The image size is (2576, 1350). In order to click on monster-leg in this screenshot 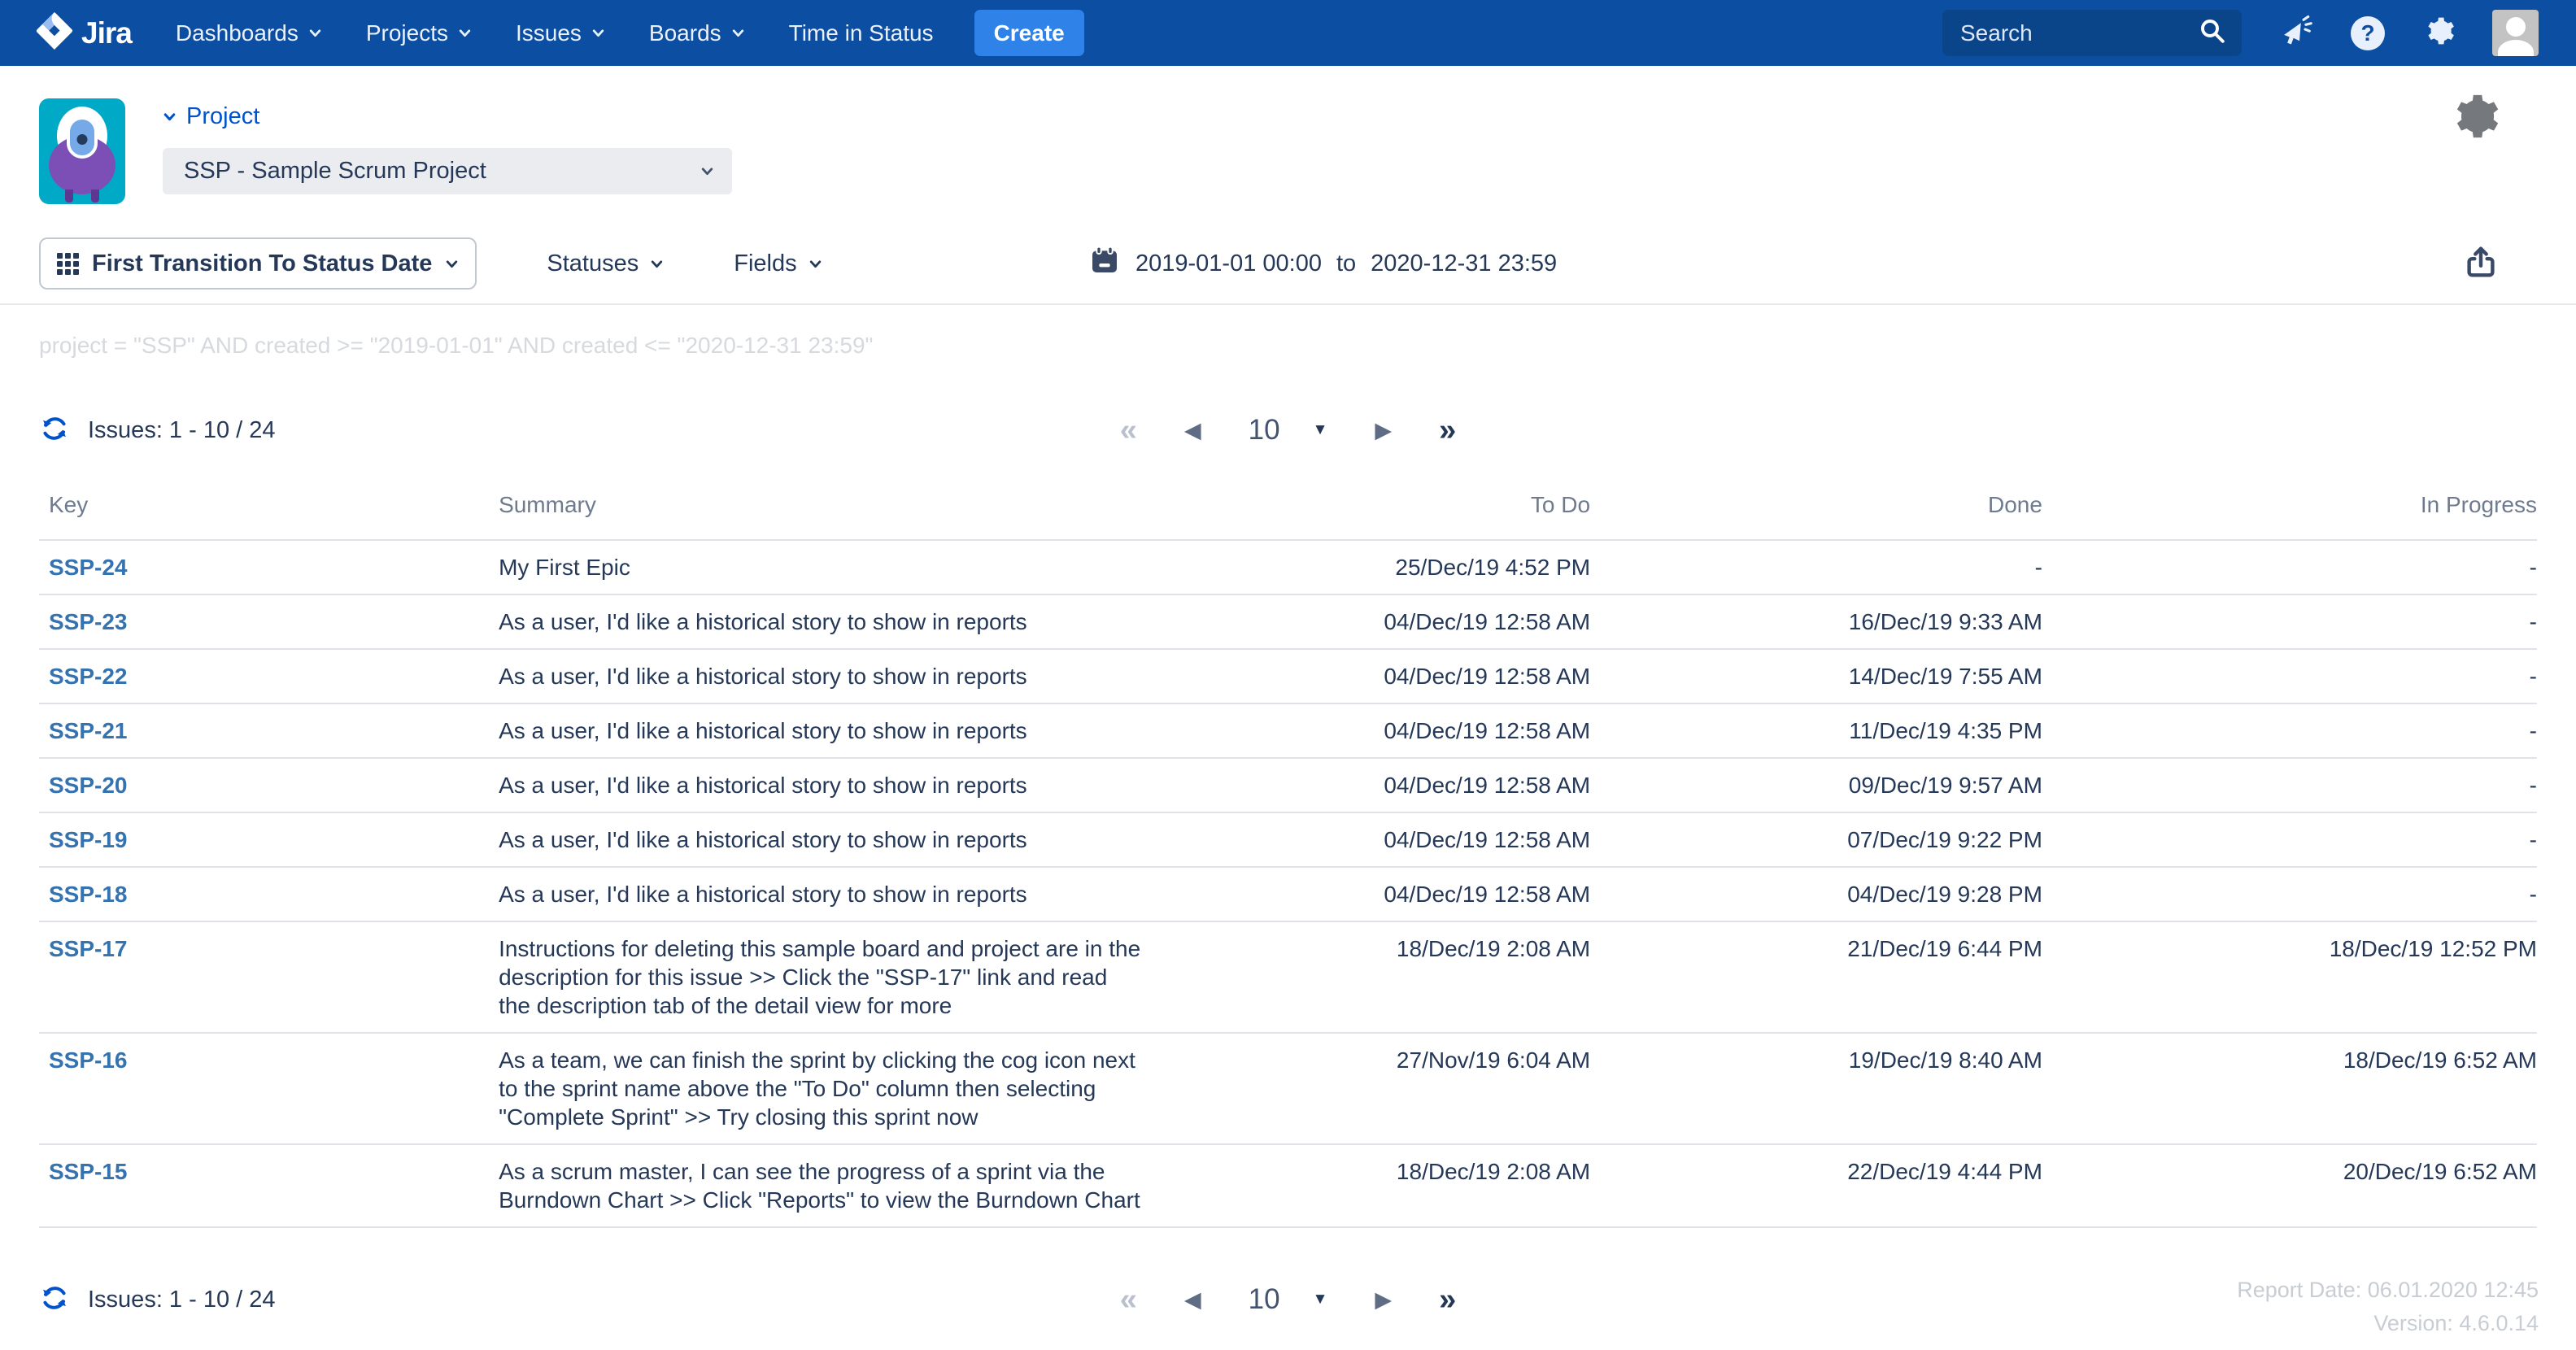, I will do `click(69, 195)`.